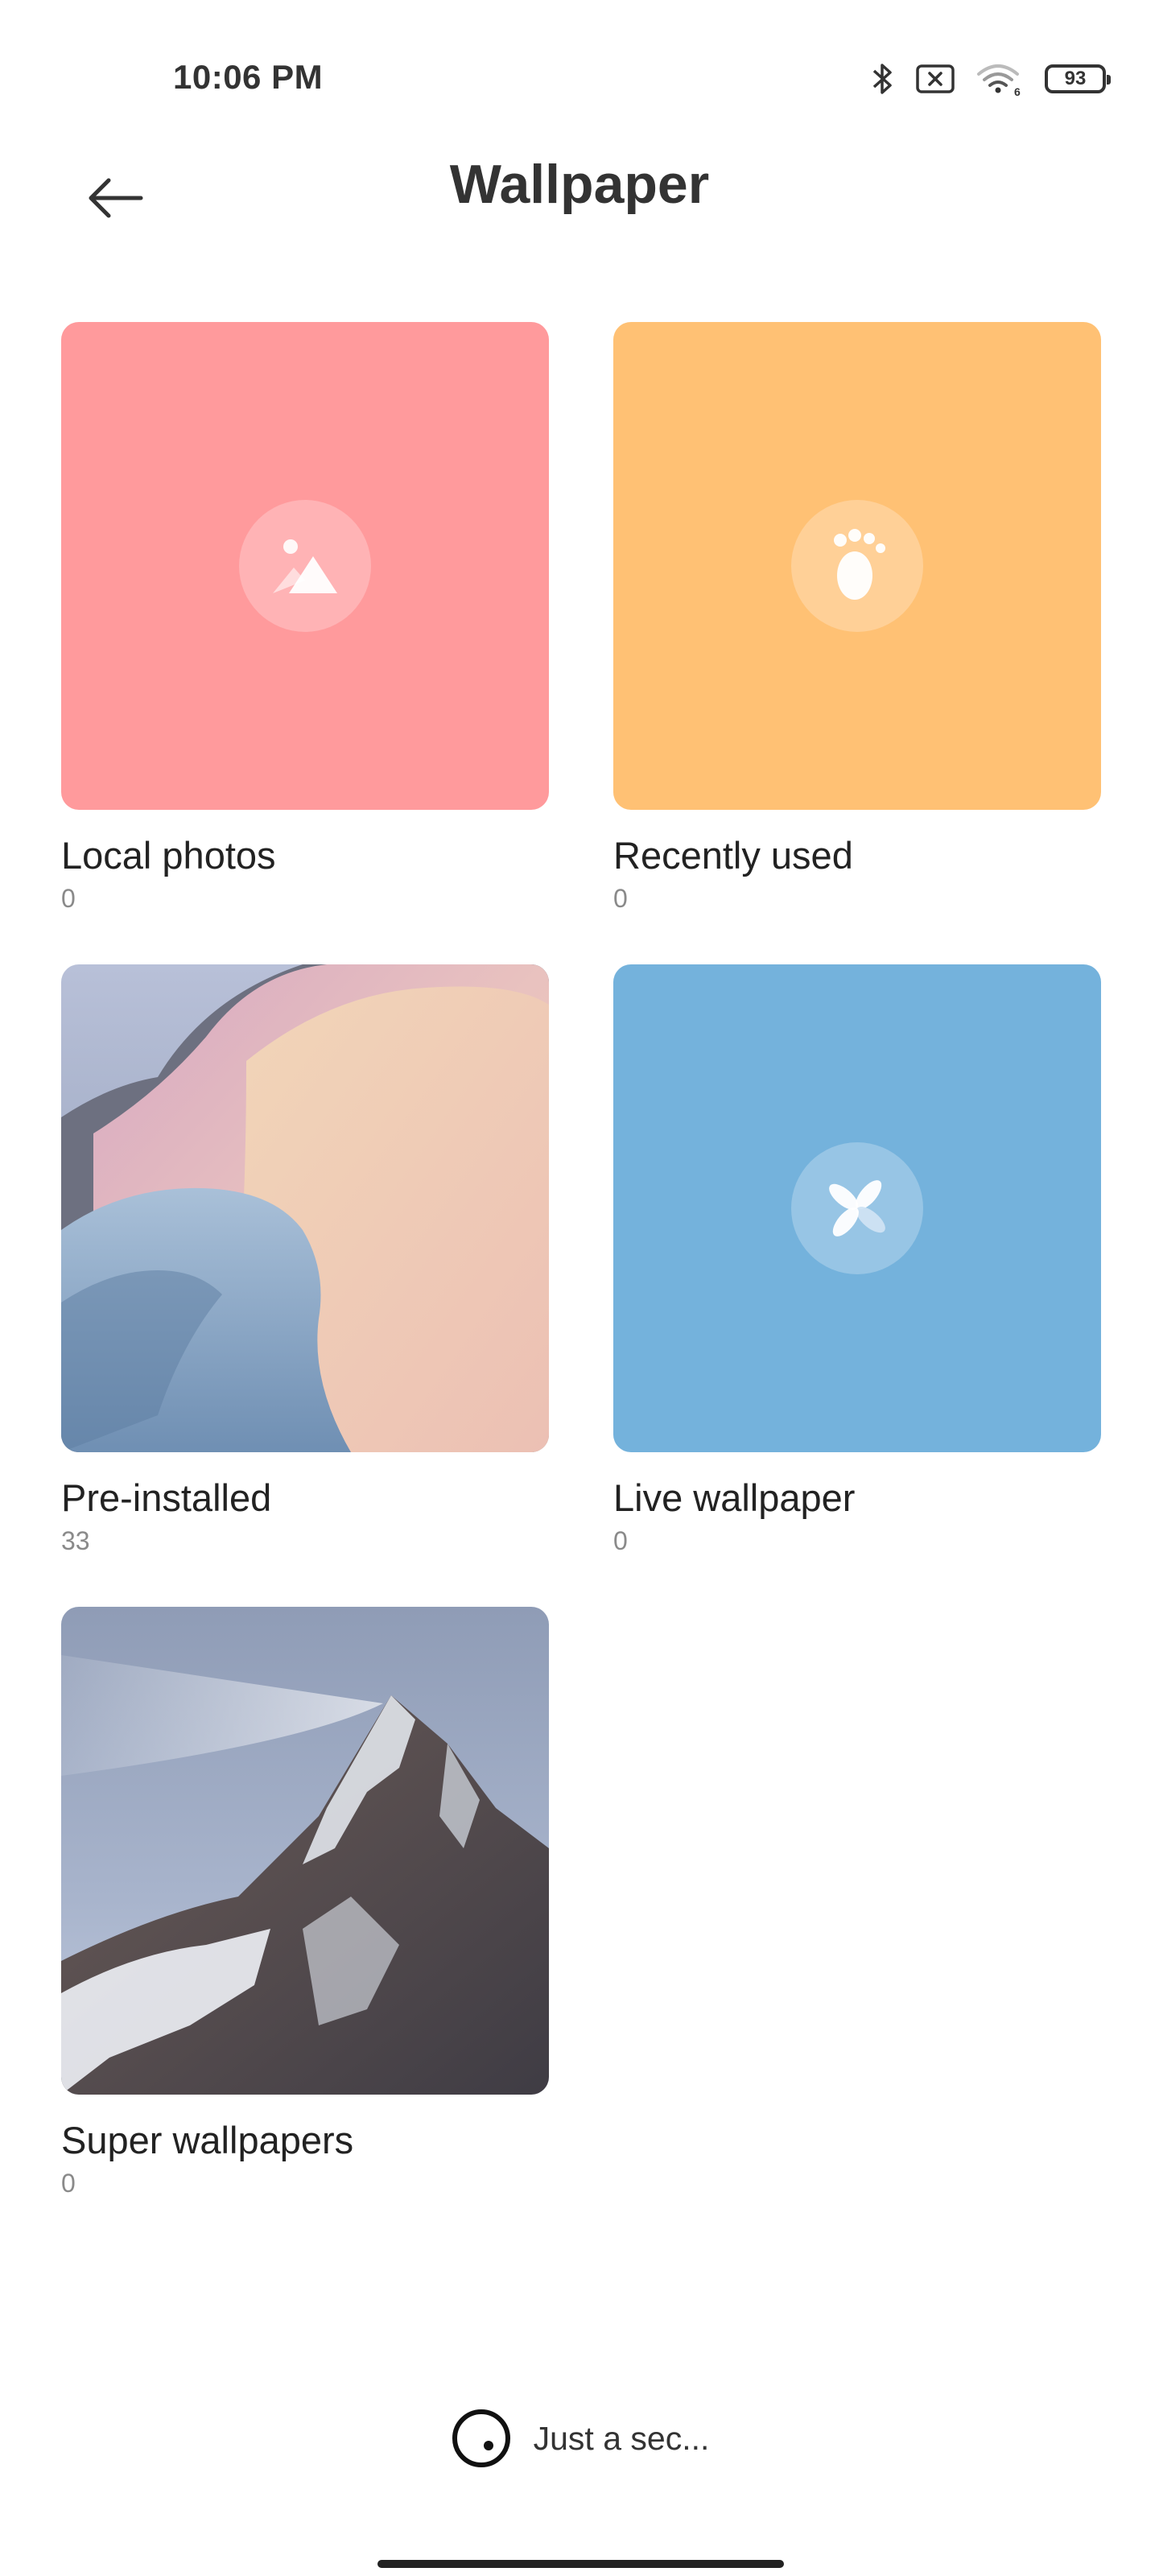  I want to click on footprint-icon, so click(857, 566).